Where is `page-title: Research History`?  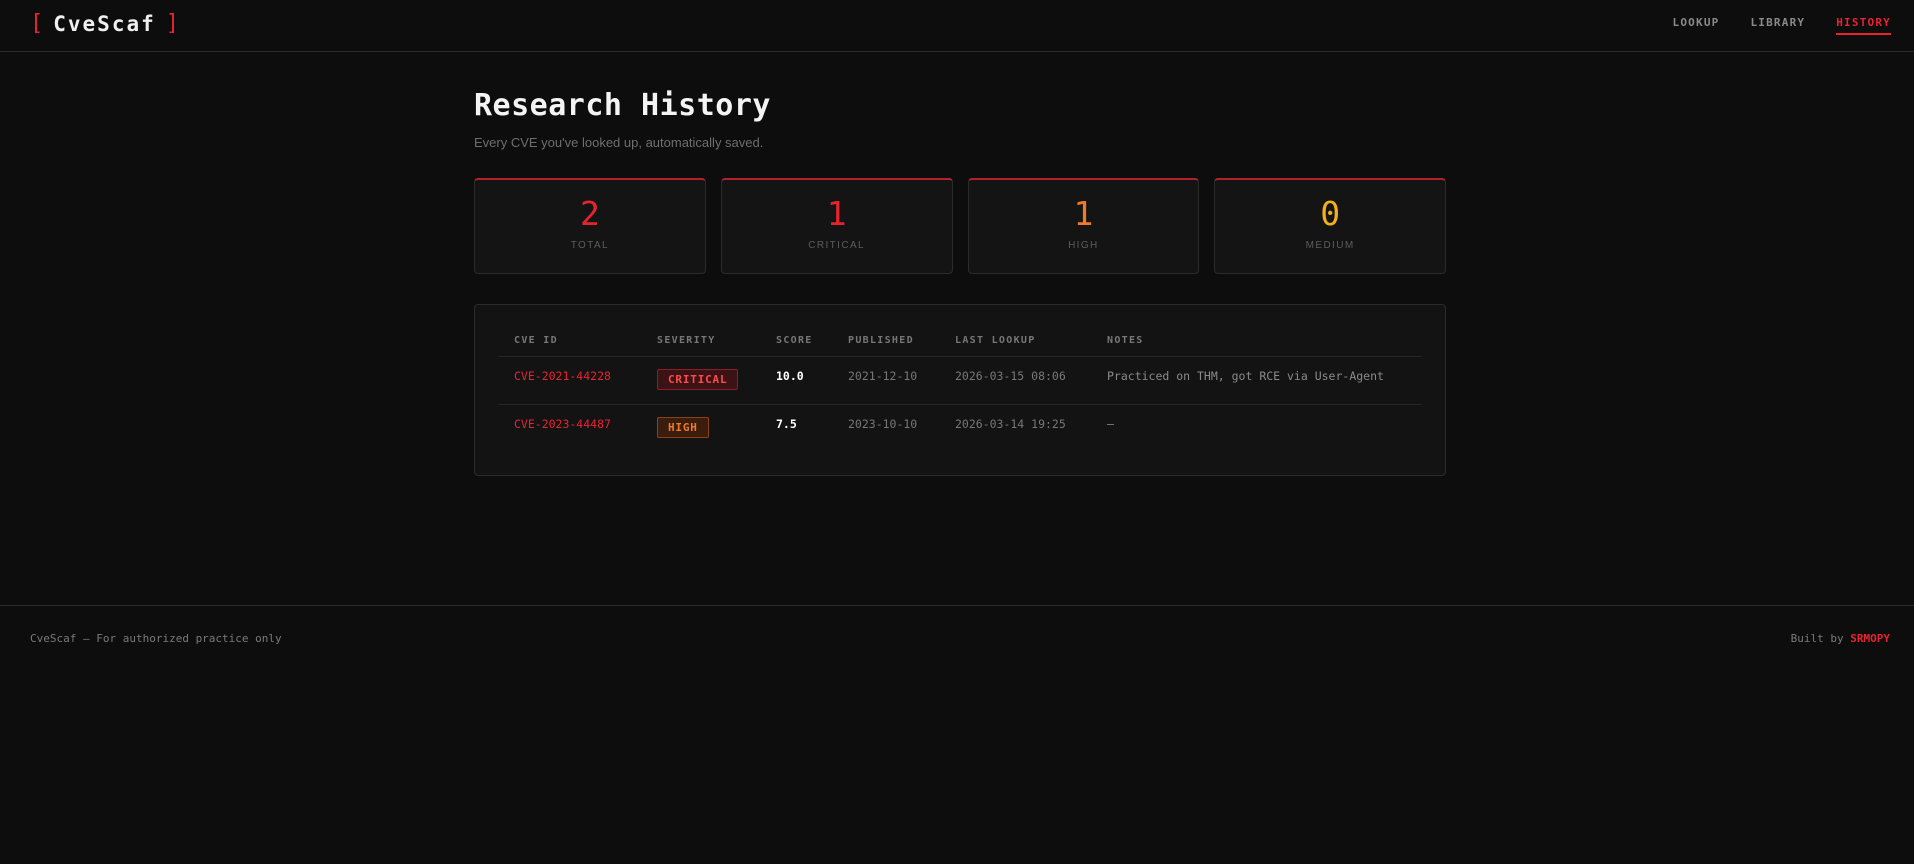
page-title: Research History is located at coordinates (622, 105).